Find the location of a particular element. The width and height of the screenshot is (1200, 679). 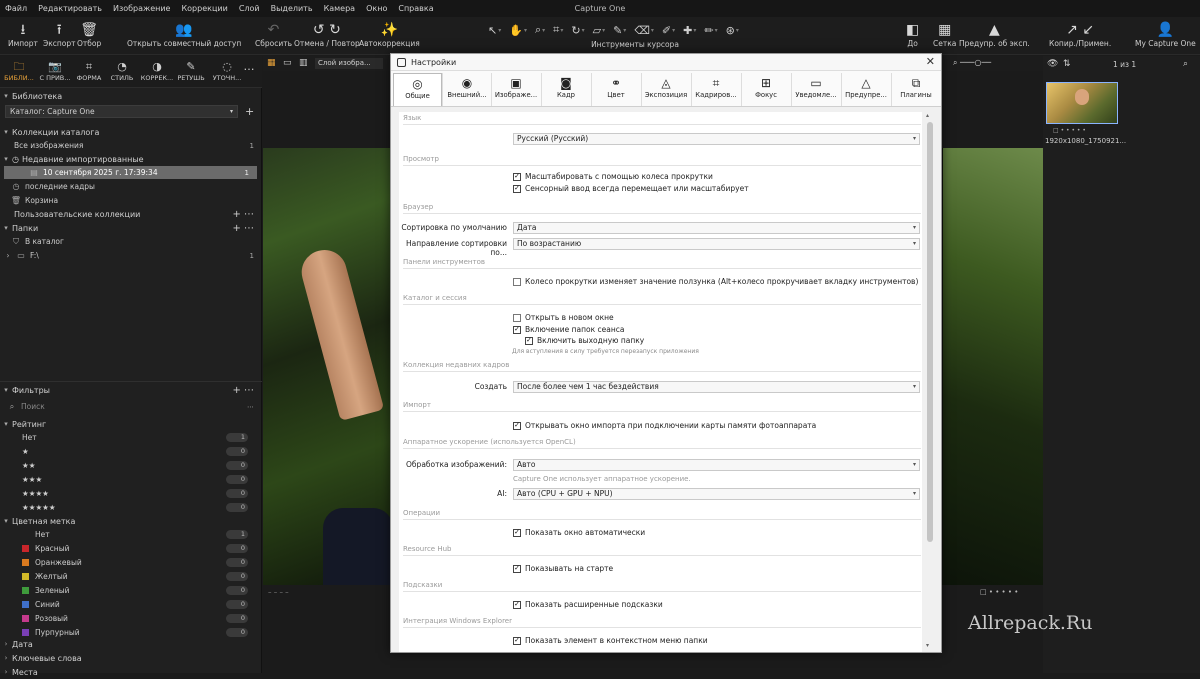

thumbnail-rating: □ • • • • • is located at coordinates (1069, 130).